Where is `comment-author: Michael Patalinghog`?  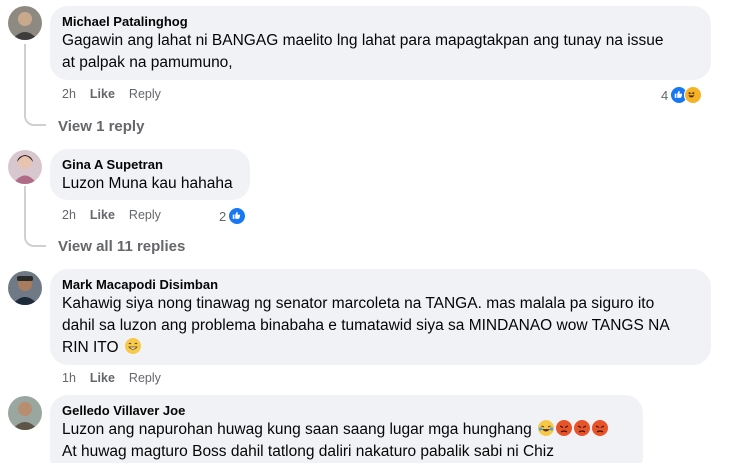
comment-author: Michael Patalinghog is located at coordinates (380, 21).